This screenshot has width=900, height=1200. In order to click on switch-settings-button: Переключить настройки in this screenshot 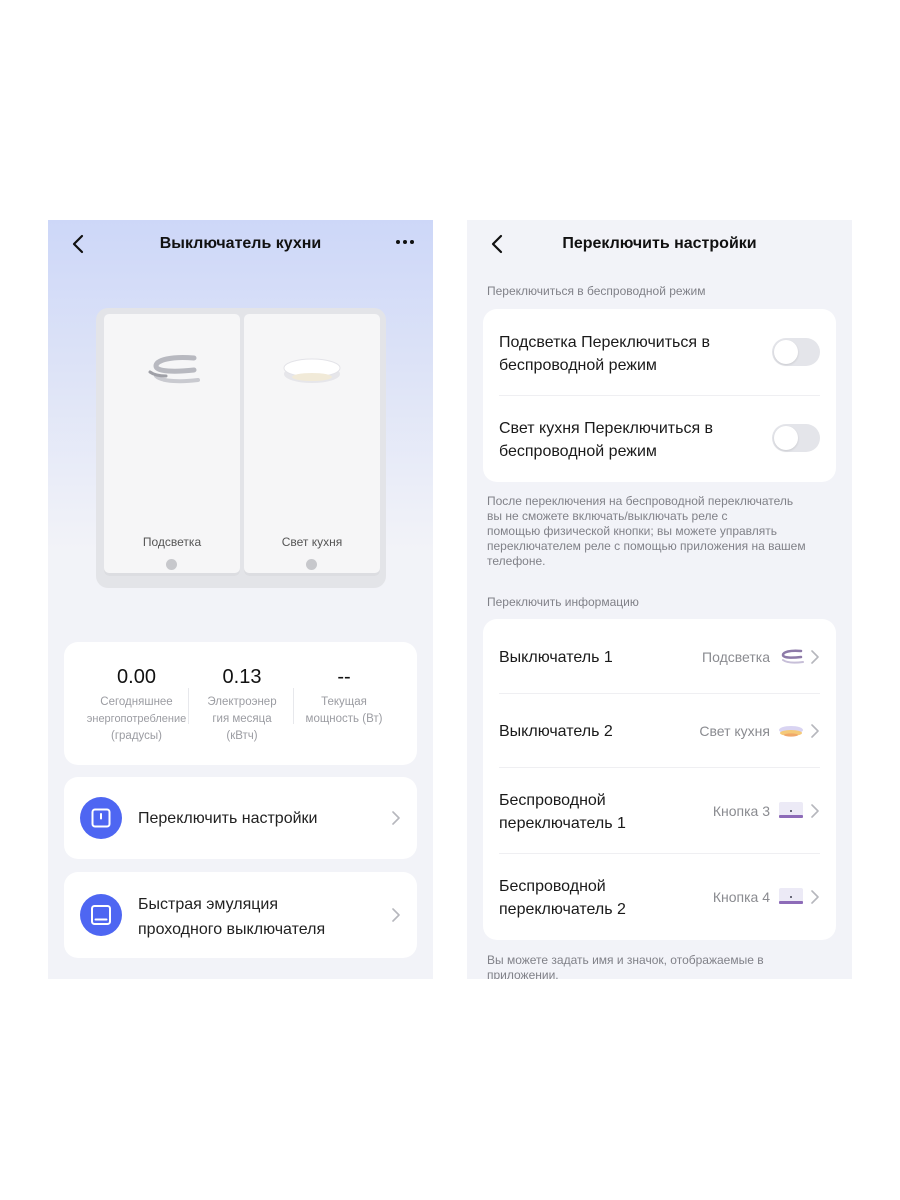, I will do `click(240, 818)`.